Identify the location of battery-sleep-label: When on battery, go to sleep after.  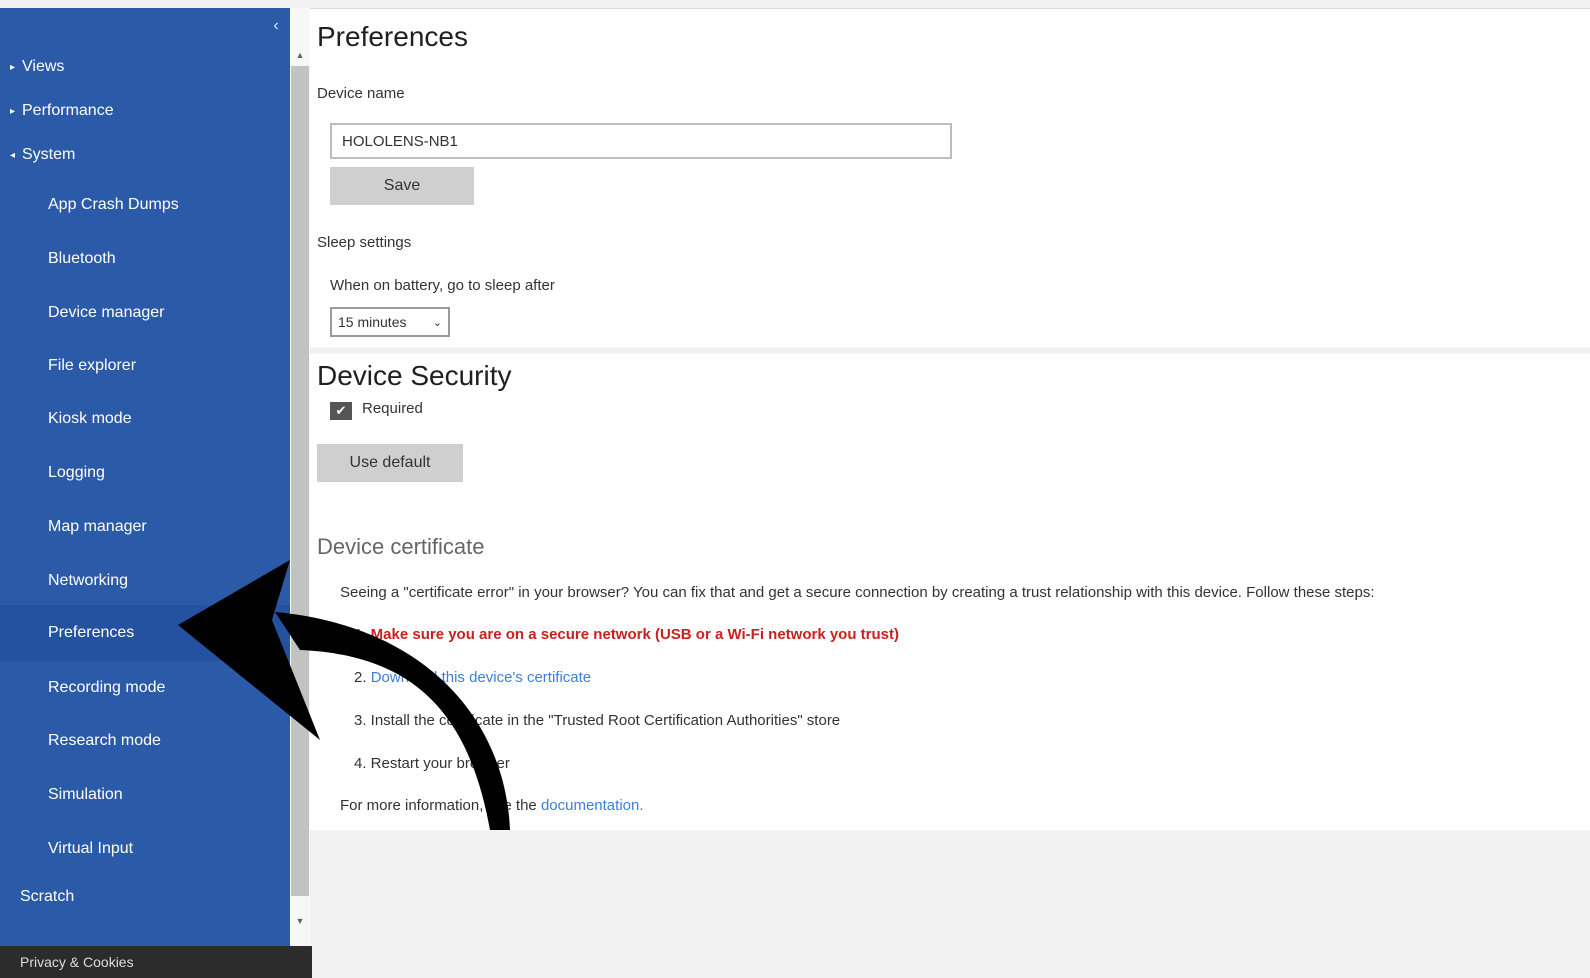
(442, 285).